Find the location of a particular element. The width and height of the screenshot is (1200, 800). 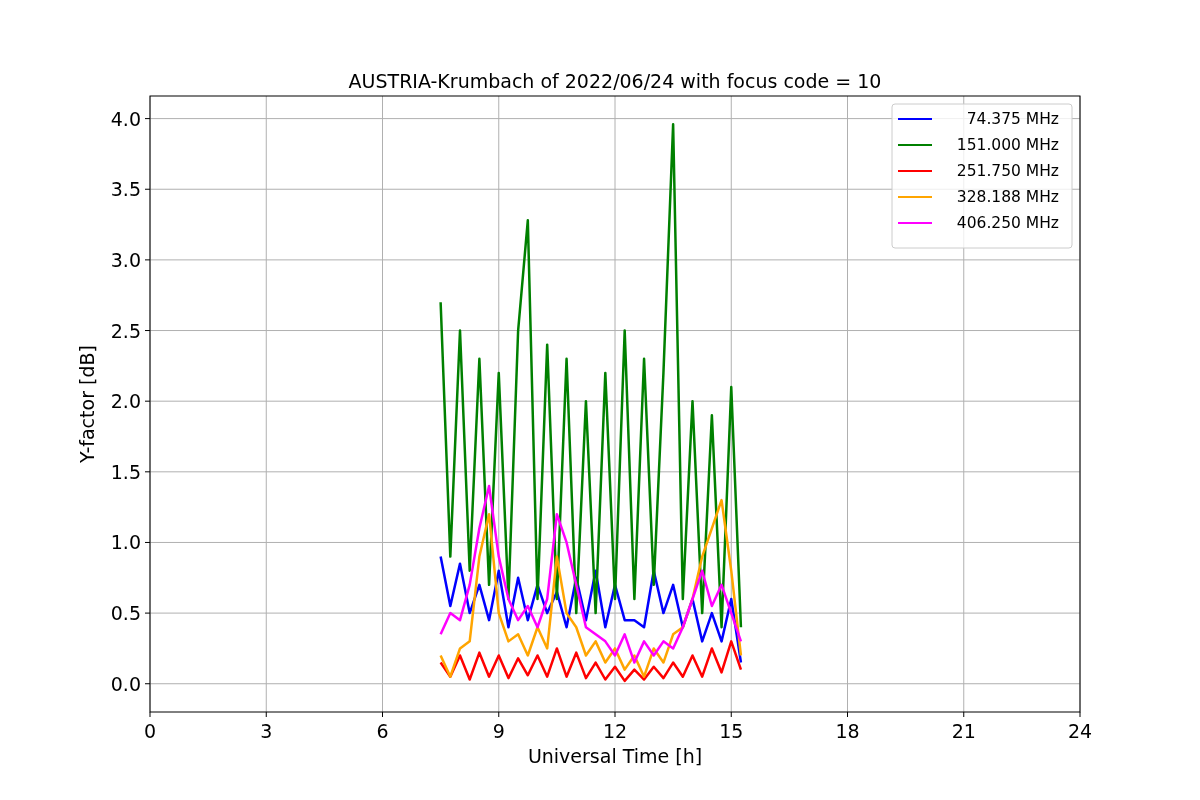

tick-label: 3.0 is located at coordinates (125, 259).